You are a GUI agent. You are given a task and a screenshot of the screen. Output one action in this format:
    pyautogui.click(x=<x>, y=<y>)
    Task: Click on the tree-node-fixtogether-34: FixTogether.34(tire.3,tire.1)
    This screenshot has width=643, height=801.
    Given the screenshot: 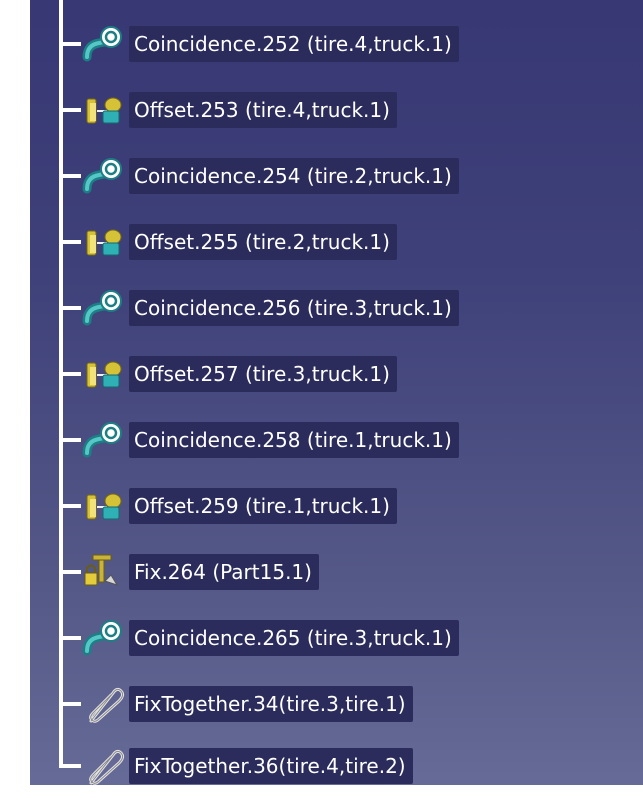 What is the action you would take?
    pyautogui.click(x=339, y=704)
    